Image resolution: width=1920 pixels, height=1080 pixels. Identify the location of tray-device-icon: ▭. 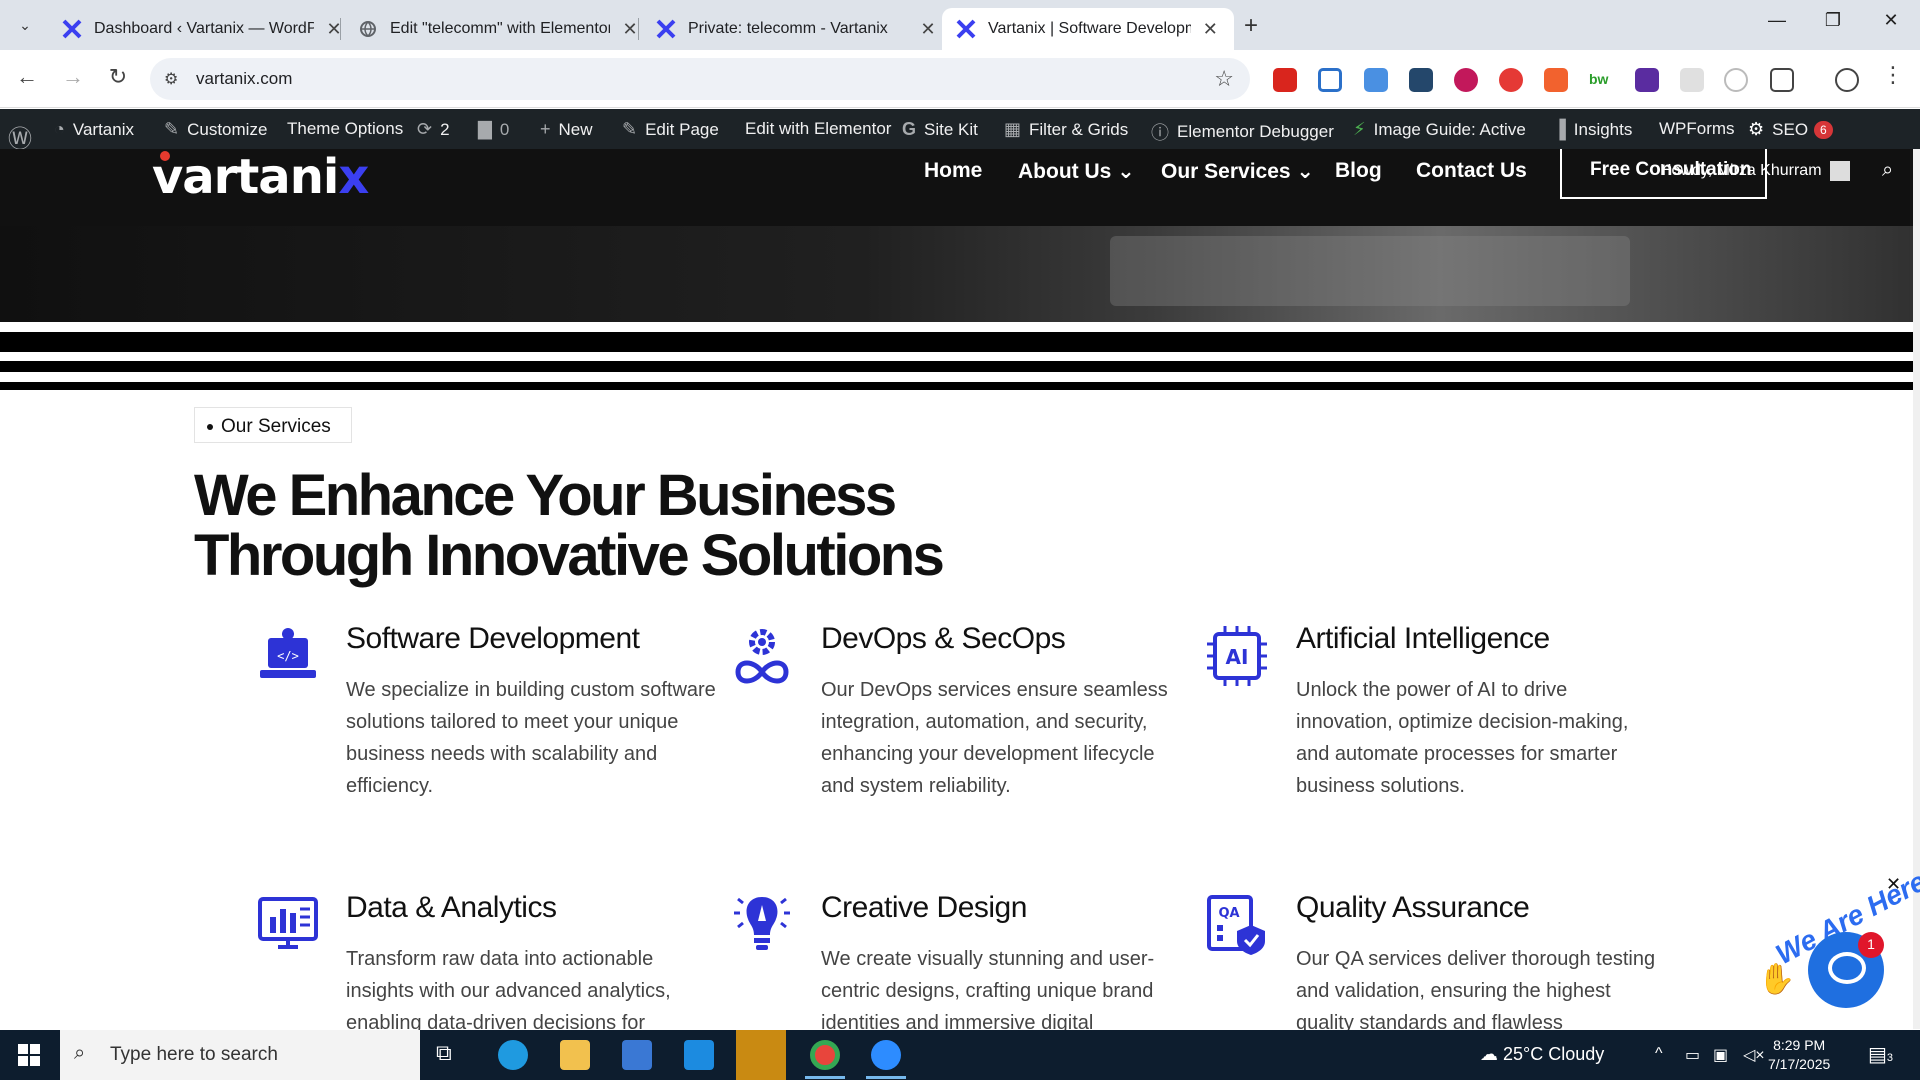
(1692, 1055).